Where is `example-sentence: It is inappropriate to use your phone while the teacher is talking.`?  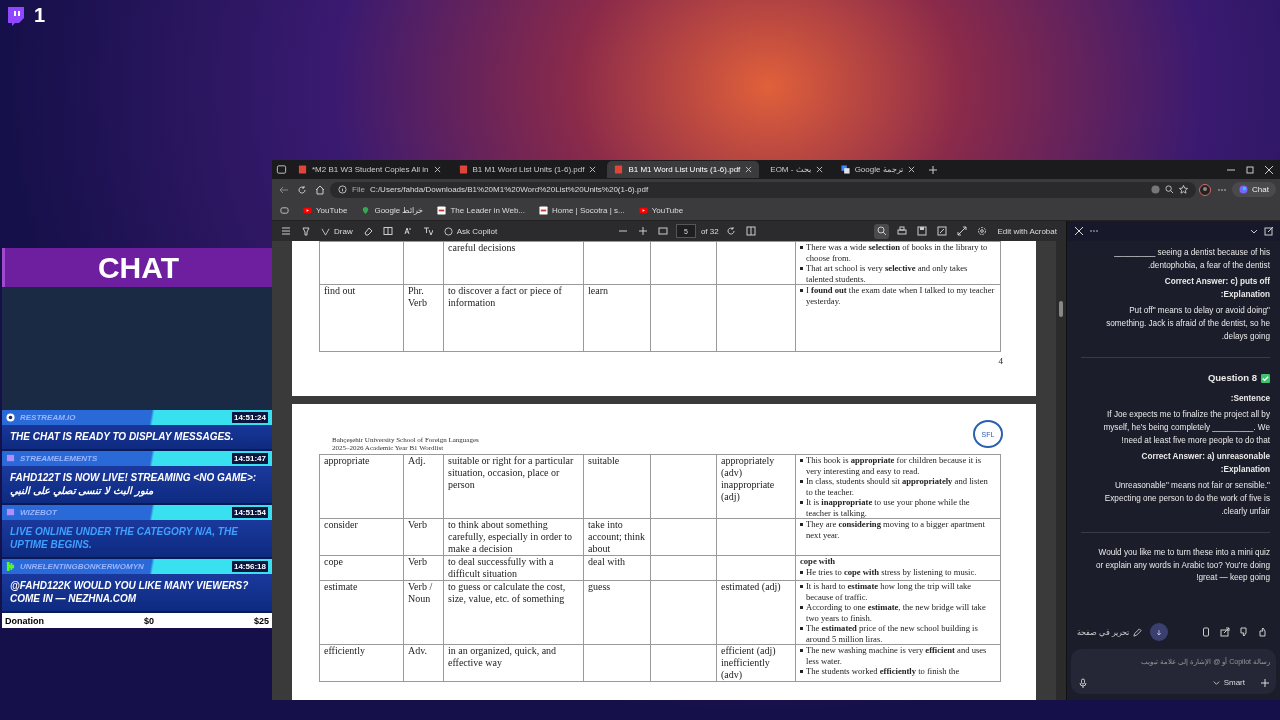
example-sentence: It is inappropriate to use your phone while the teacher is talking. is located at coordinates (888, 507).